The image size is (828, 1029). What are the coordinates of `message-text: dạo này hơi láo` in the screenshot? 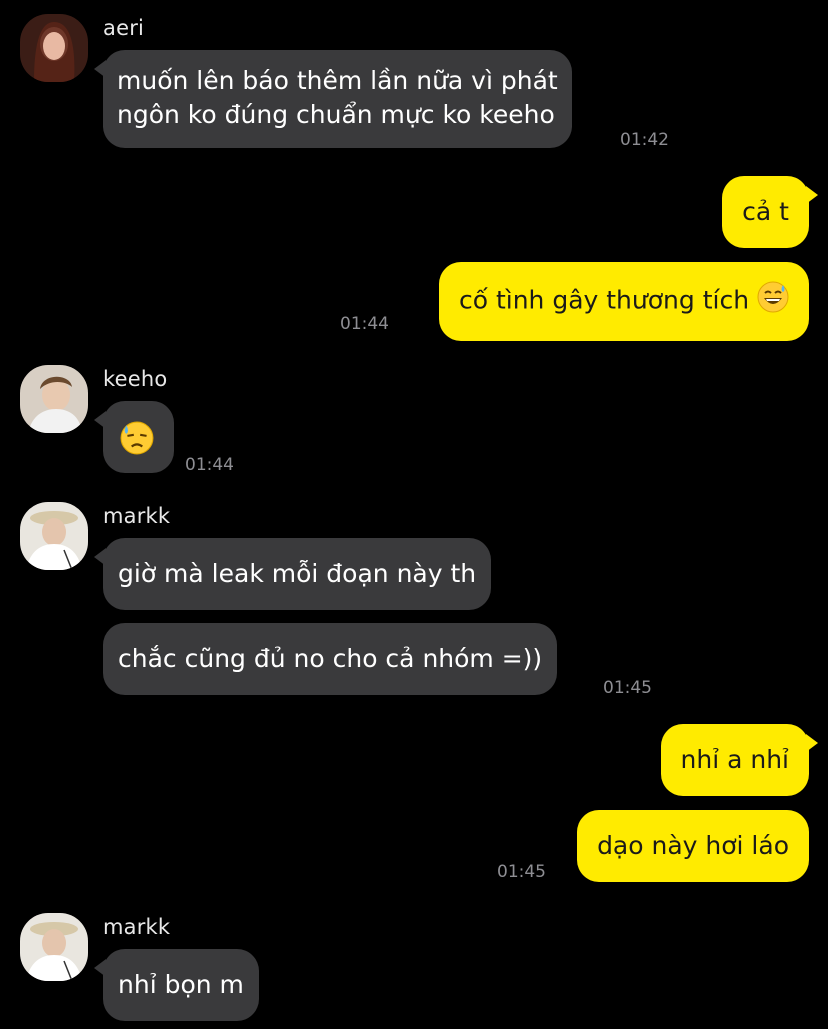 It's located at (693, 845).